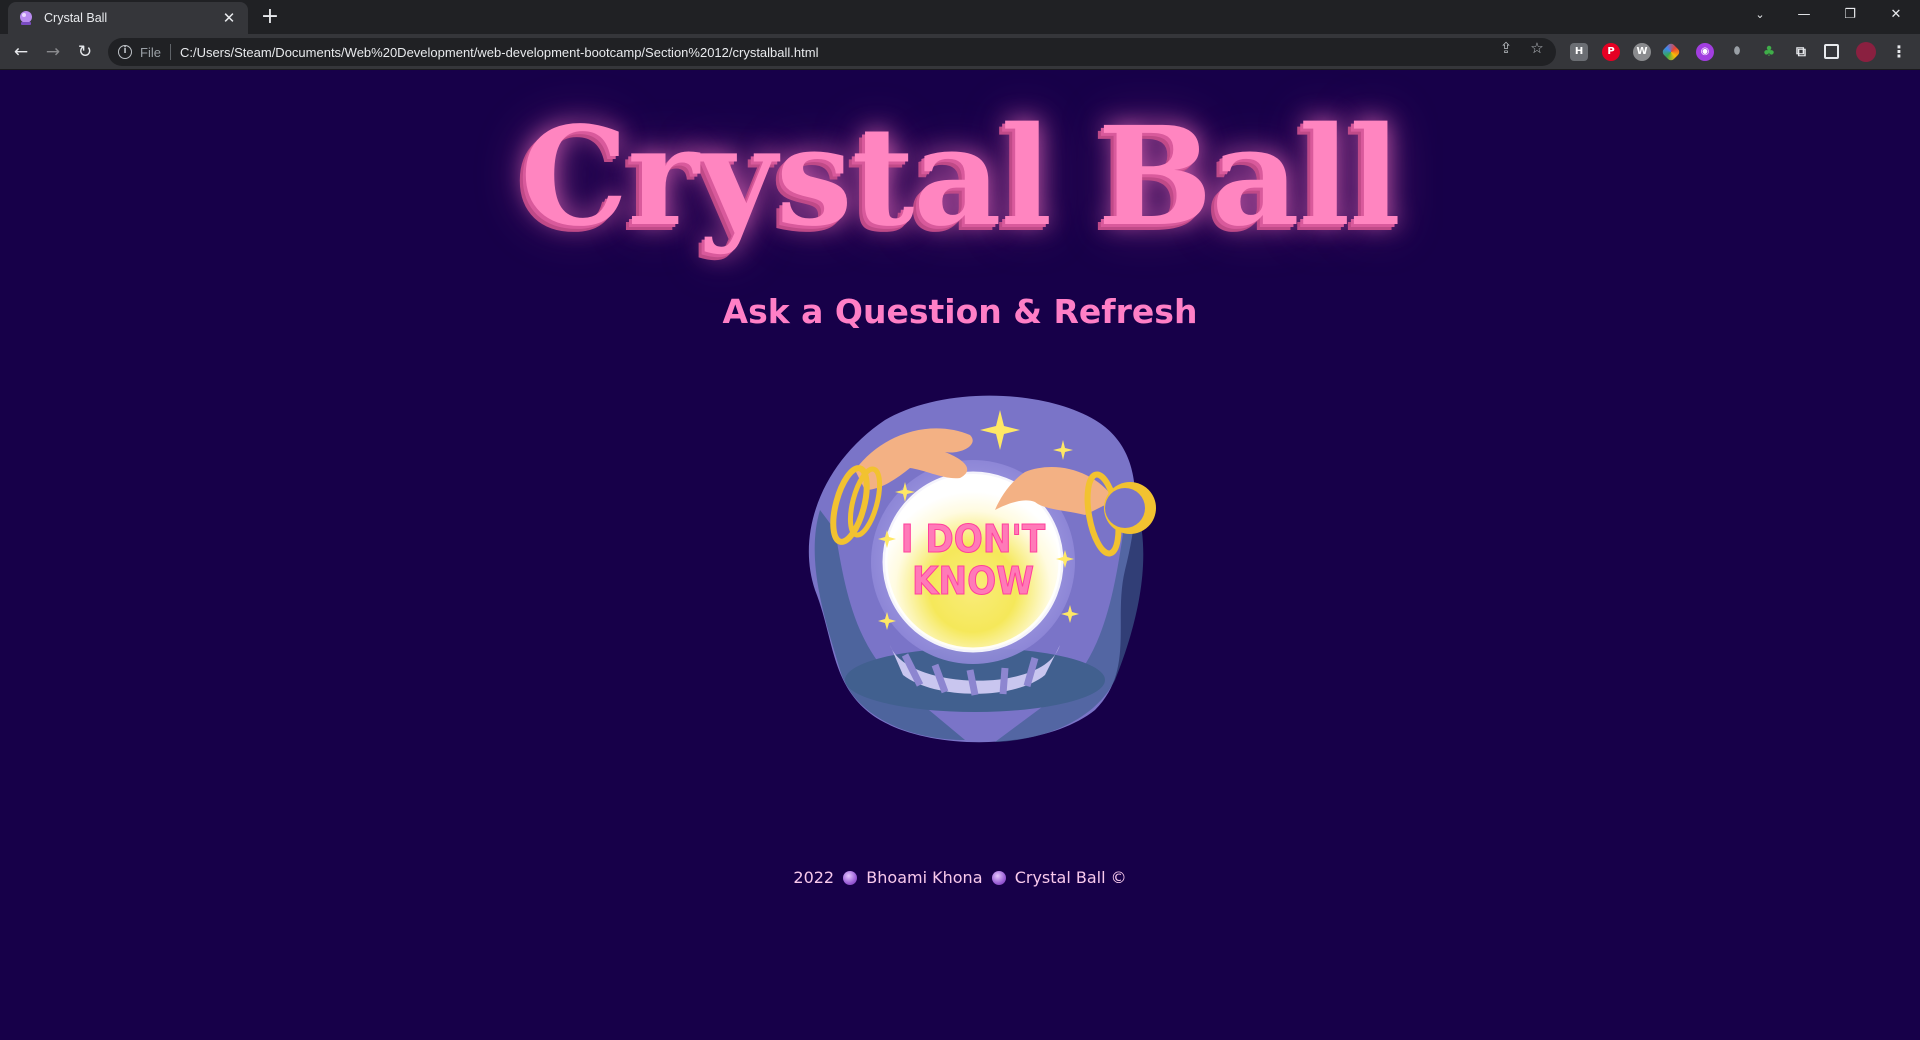 This screenshot has height=1040, width=1920. I want to click on site-info-icon: i, so click(125, 52).